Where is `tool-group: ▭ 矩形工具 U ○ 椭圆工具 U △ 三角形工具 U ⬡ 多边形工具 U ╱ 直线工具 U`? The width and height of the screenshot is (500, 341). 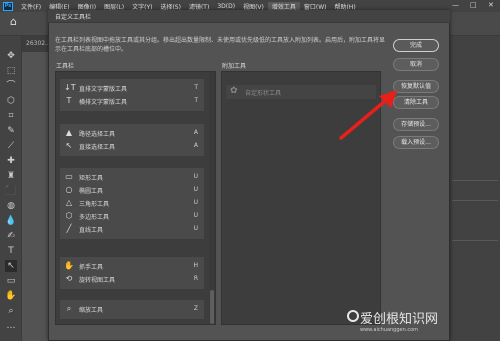 tool-group: ▭ 矩形工具 U ○ 椭圆工具 U △ 三角形工具 U ⬡ 多边形工具 U ╱ 直线工具 U is located at coordinates (132, 203).